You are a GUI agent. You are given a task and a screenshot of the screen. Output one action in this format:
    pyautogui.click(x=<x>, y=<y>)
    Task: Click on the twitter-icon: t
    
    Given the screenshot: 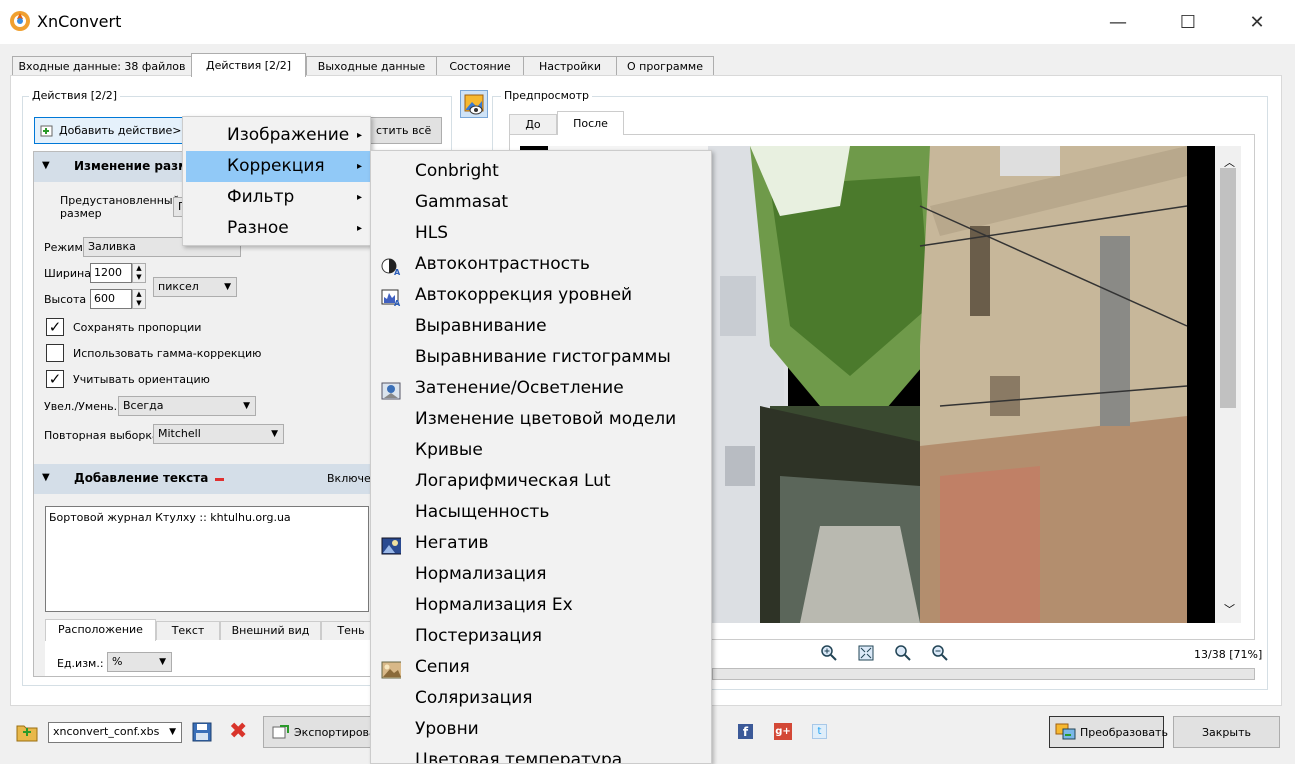 What is the action you would take?
    pyautogui.click(x=819, y=731)
    